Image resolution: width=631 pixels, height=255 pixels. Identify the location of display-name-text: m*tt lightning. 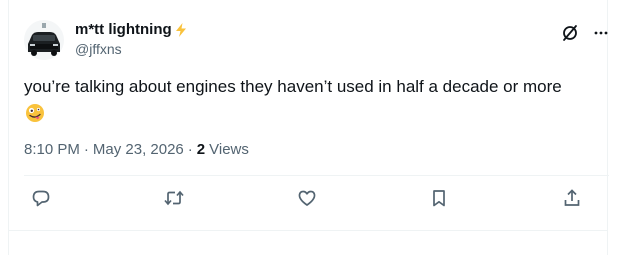
(123, 29).